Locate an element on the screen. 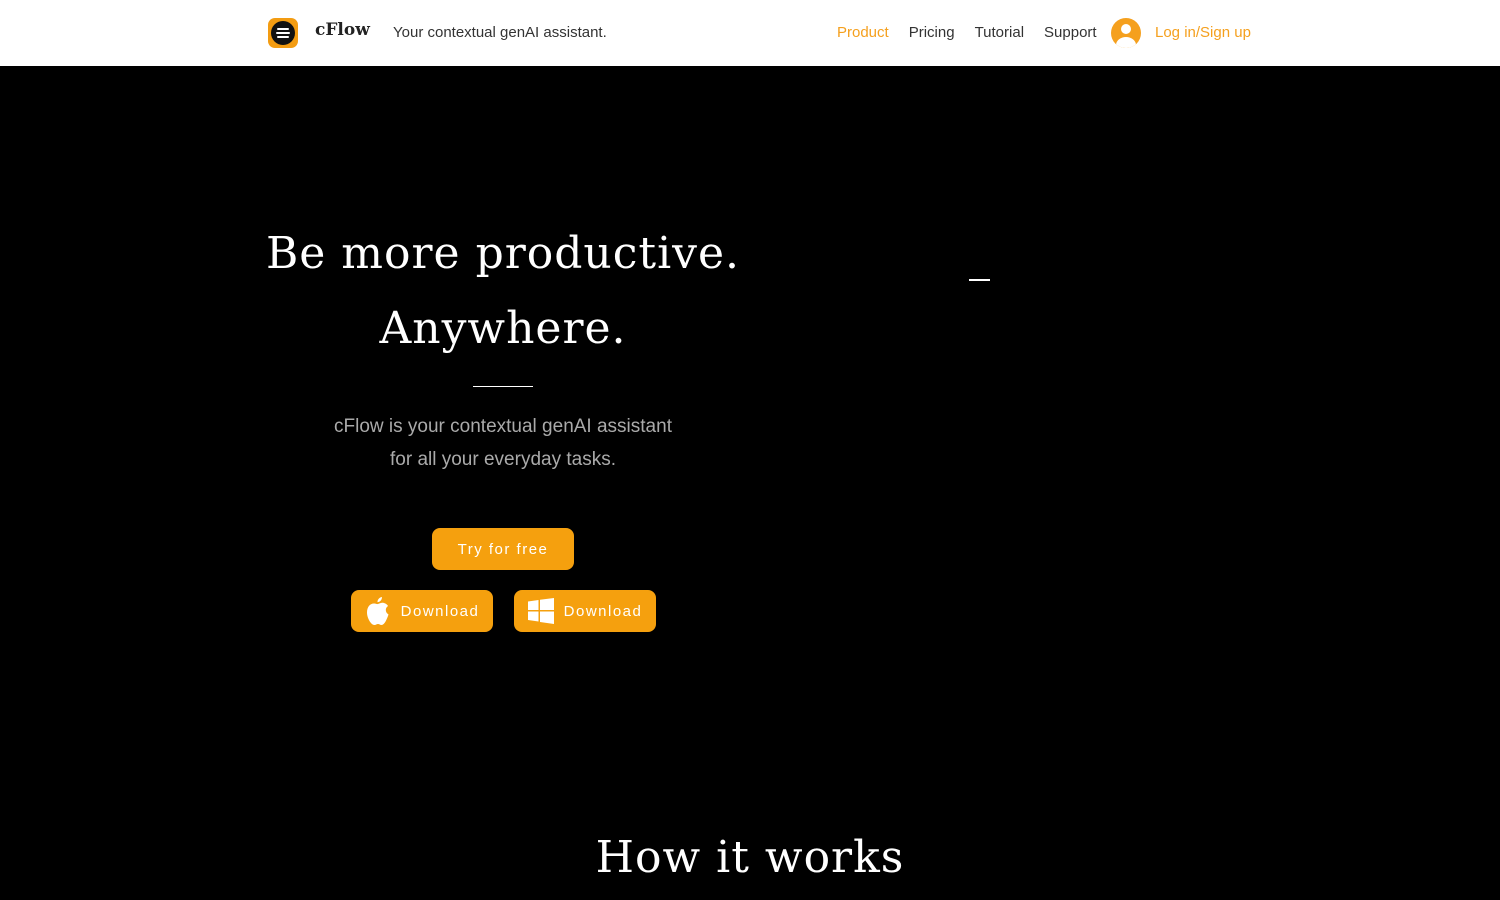 The height and width of the screenshot is (900, 1500). windows-icon is located at coordinates (540, 611).